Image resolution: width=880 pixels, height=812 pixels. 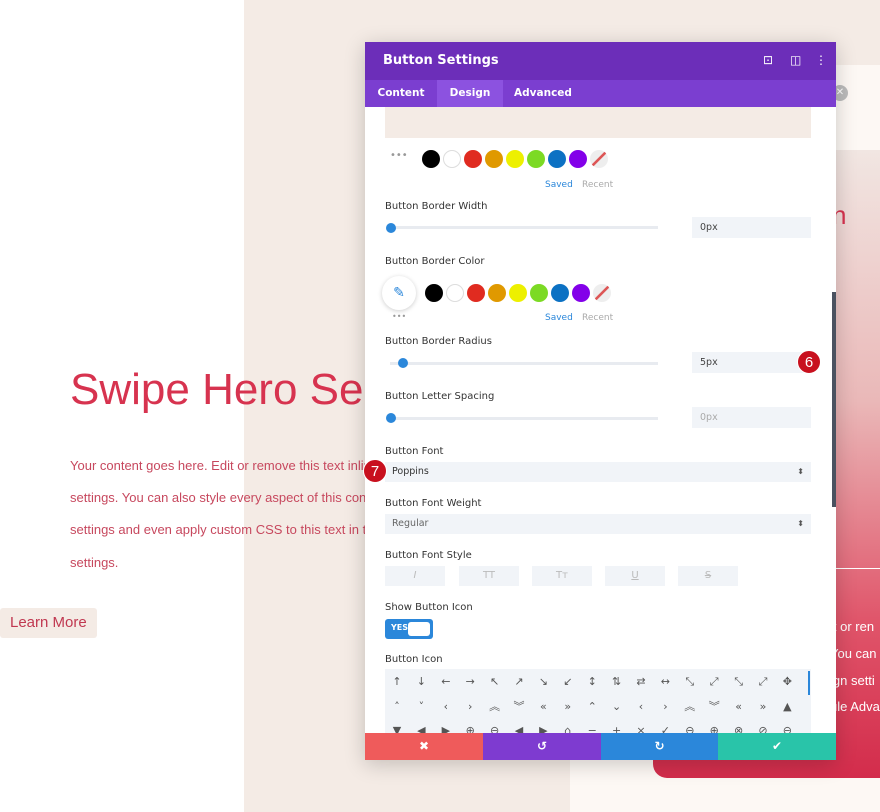 What do you see at coordinates (598, 122) in the screenshot?
I see `color-preview` at bounding box center [598, 122].